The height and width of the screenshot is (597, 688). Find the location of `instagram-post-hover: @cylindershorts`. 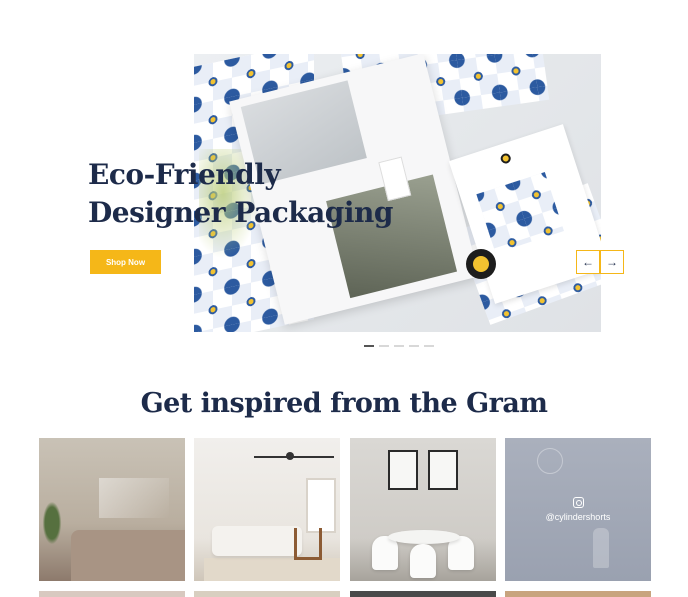

instagram-post-hover: @cylindershorts is located at coordinates (578, 509).